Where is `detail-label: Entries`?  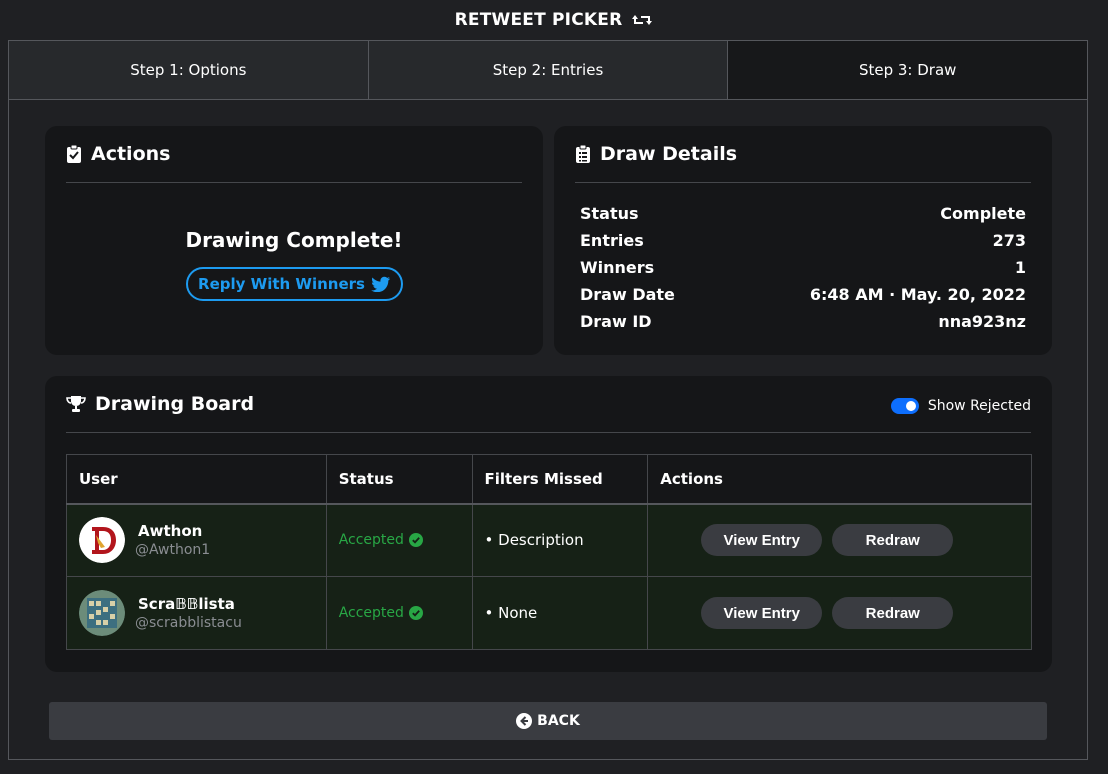
detail-label: Entries is located at coordinates (612, 240).